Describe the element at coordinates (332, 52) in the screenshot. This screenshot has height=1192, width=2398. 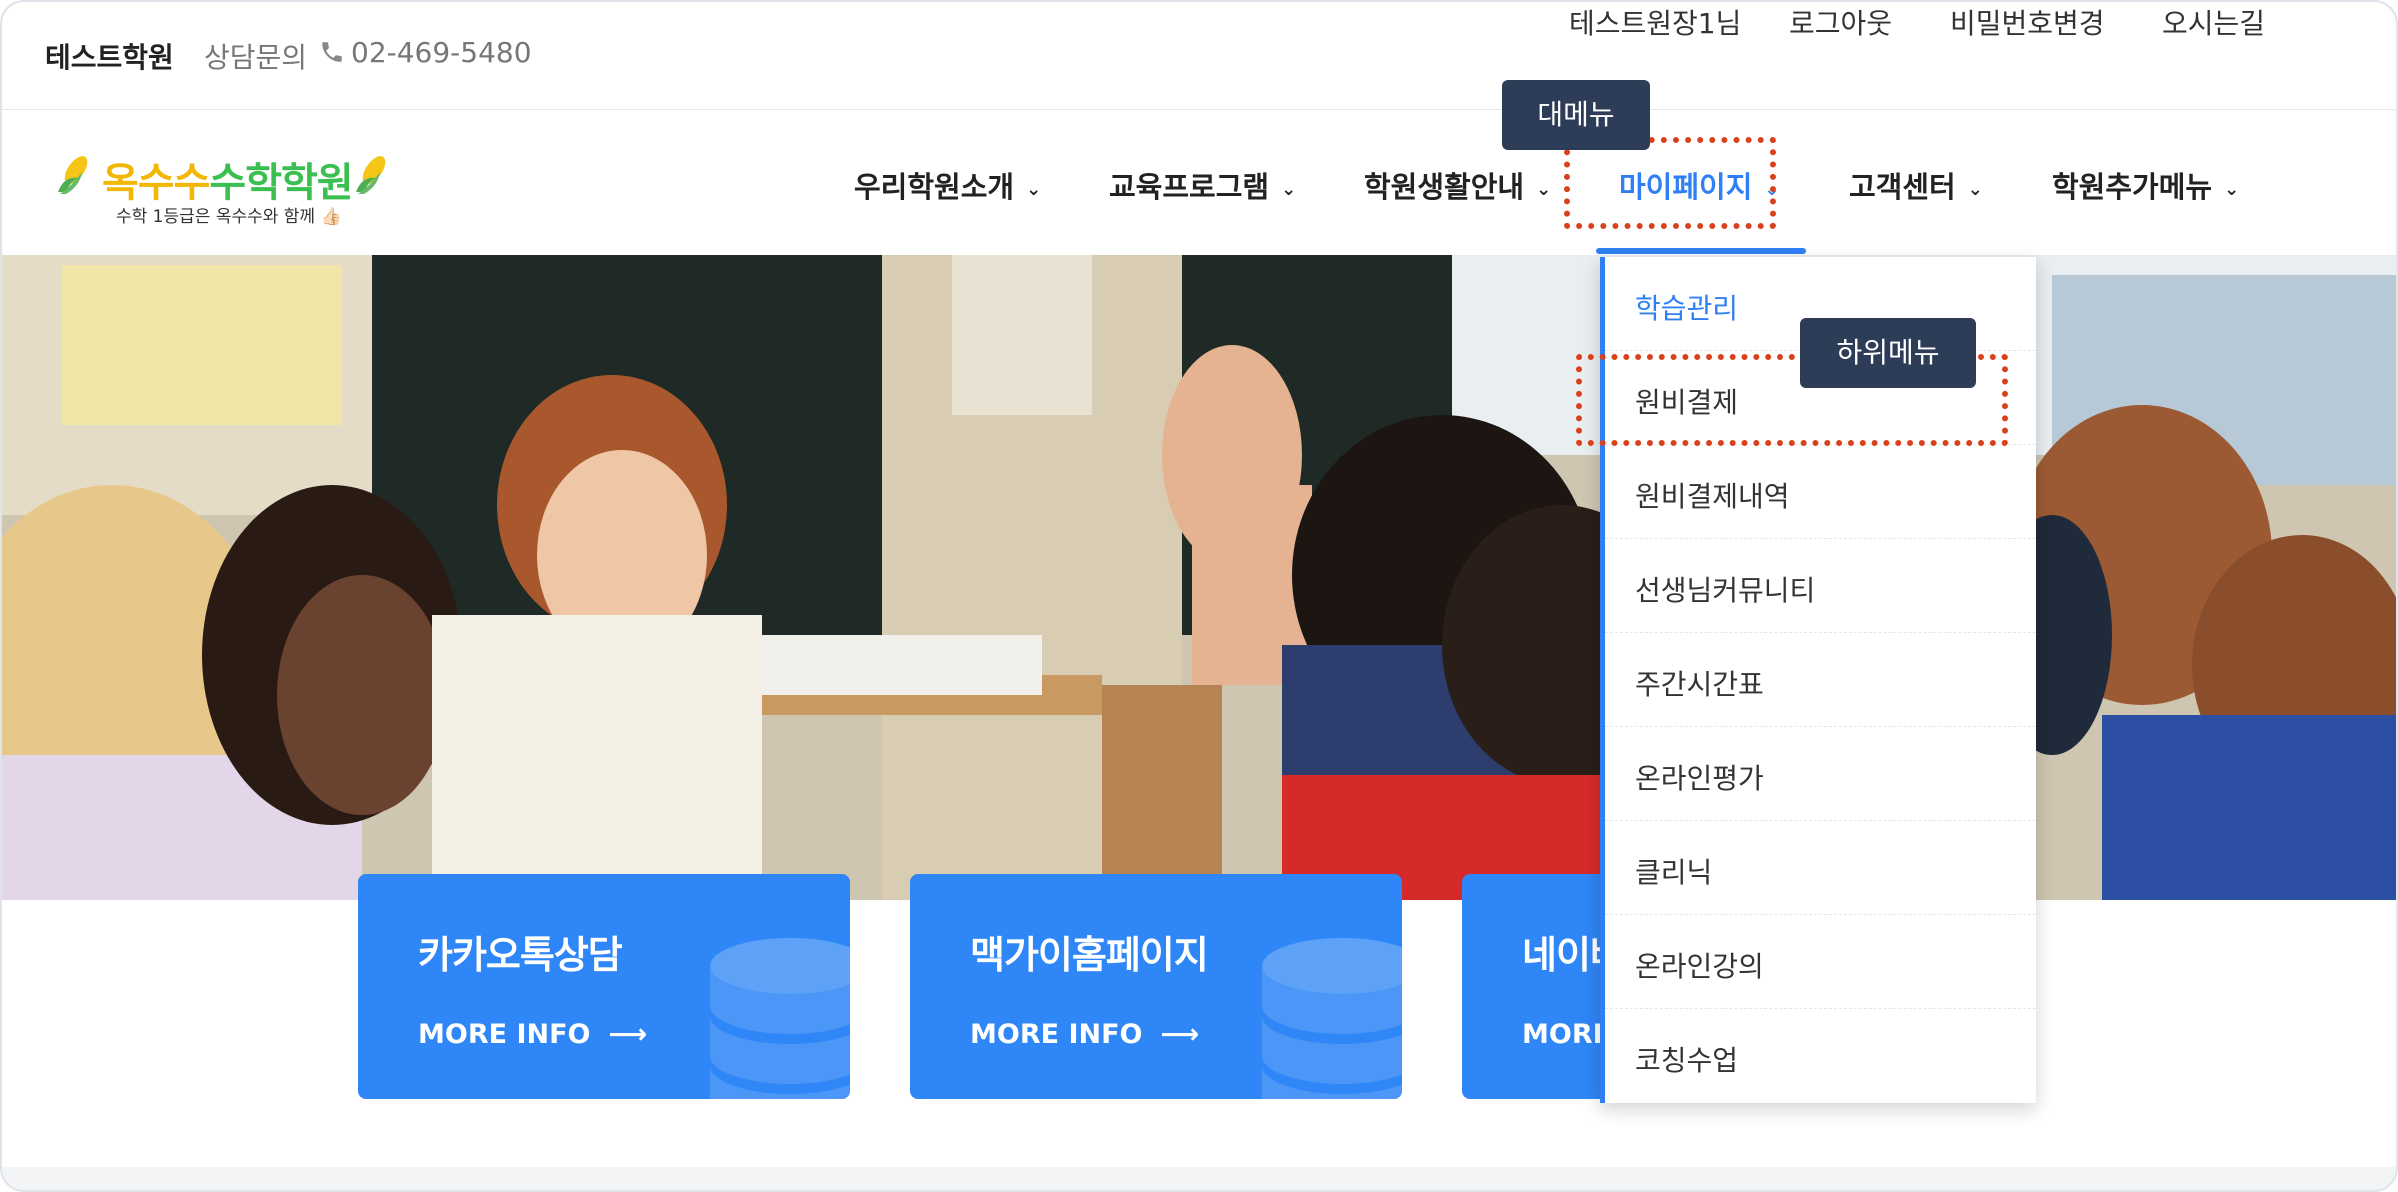
I see `phone-icon` at that location.